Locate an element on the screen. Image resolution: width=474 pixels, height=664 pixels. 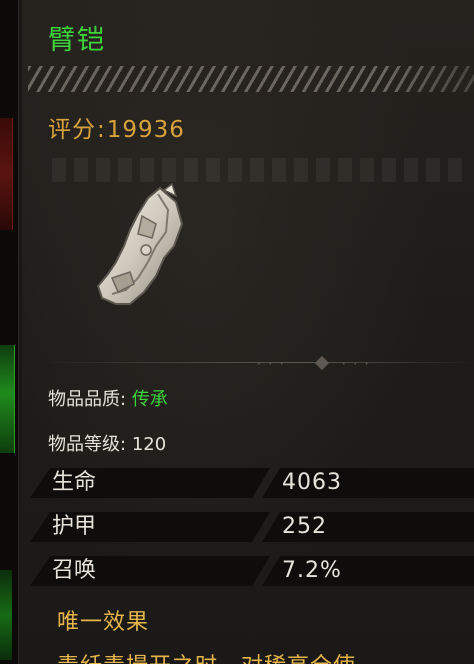
item-name: 臂铠 is located at coordinates (77, 40).